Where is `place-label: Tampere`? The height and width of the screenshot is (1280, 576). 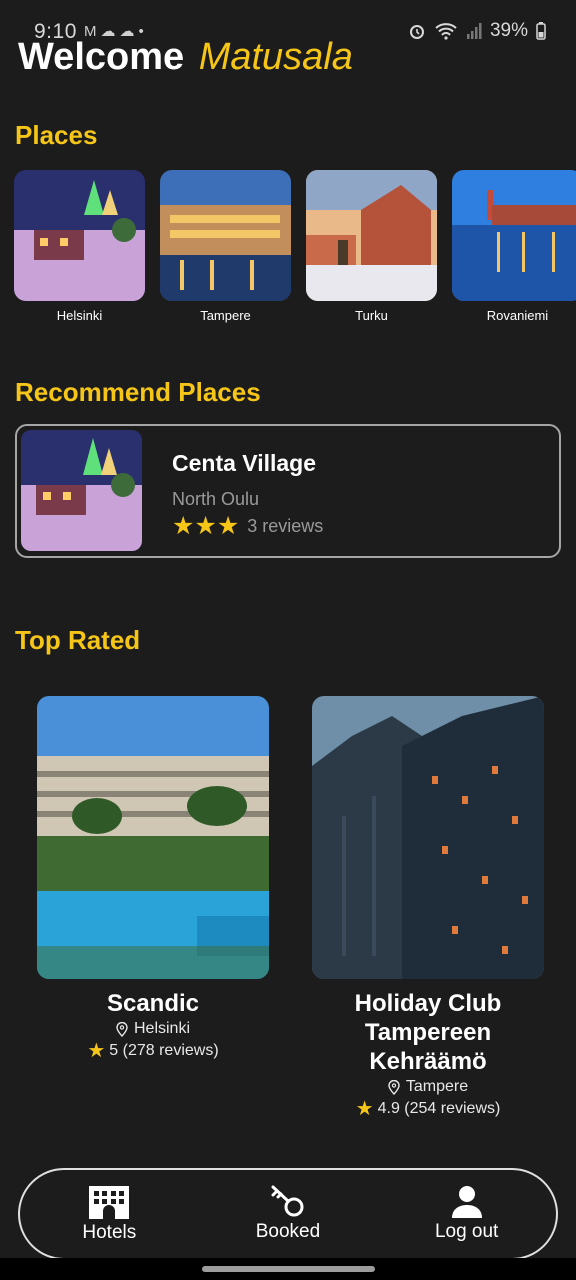 place-label: Tampere is located at coordinates (225, 315).